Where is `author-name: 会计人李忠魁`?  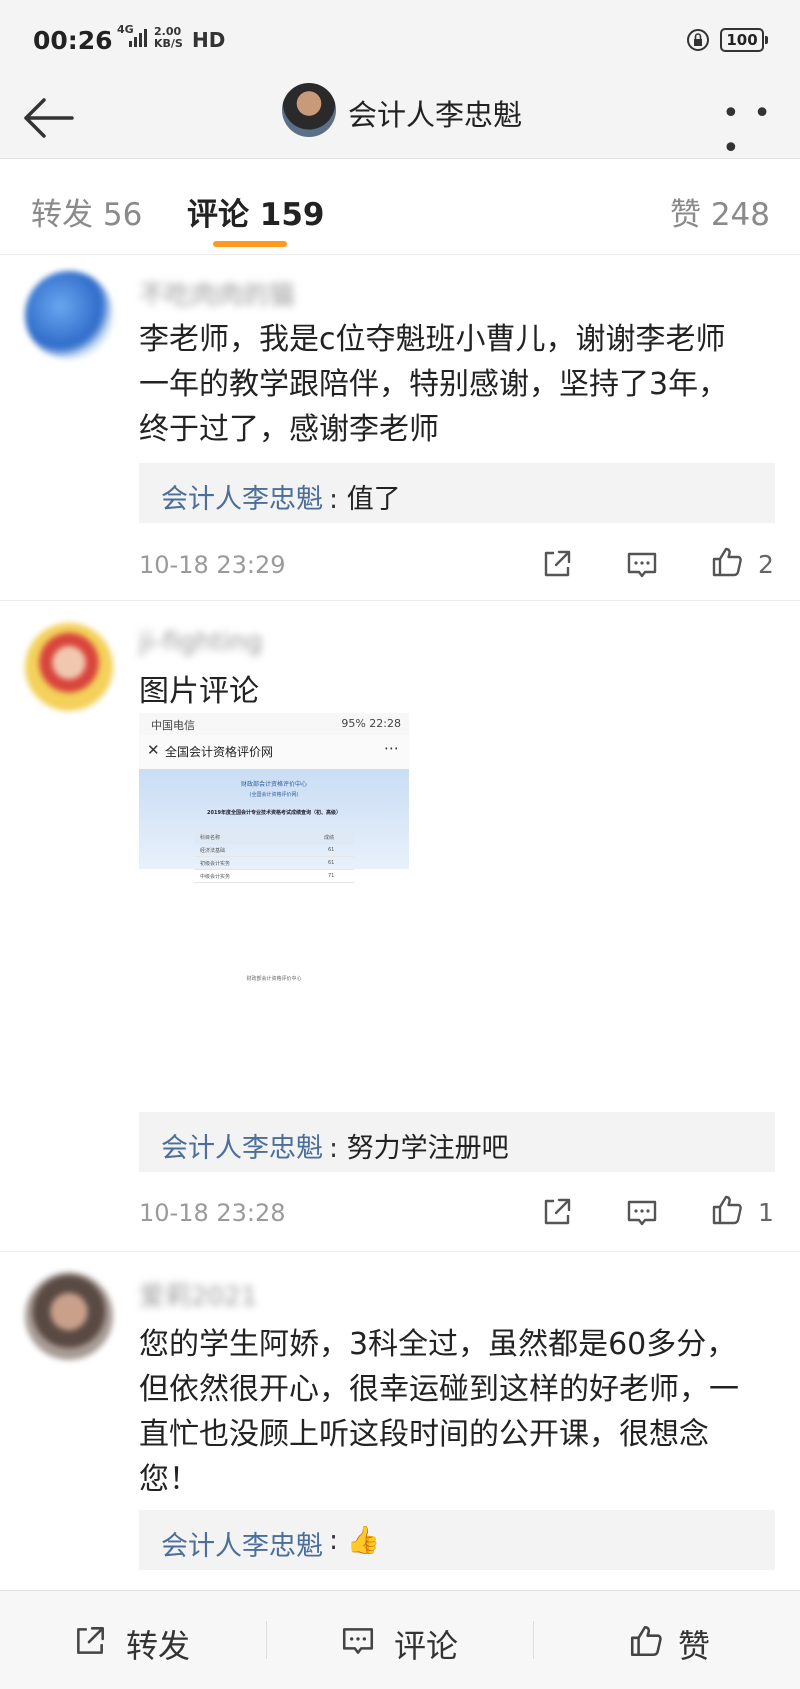 author-name: 会计人李忠魁 is located at coordinates (435, 113).